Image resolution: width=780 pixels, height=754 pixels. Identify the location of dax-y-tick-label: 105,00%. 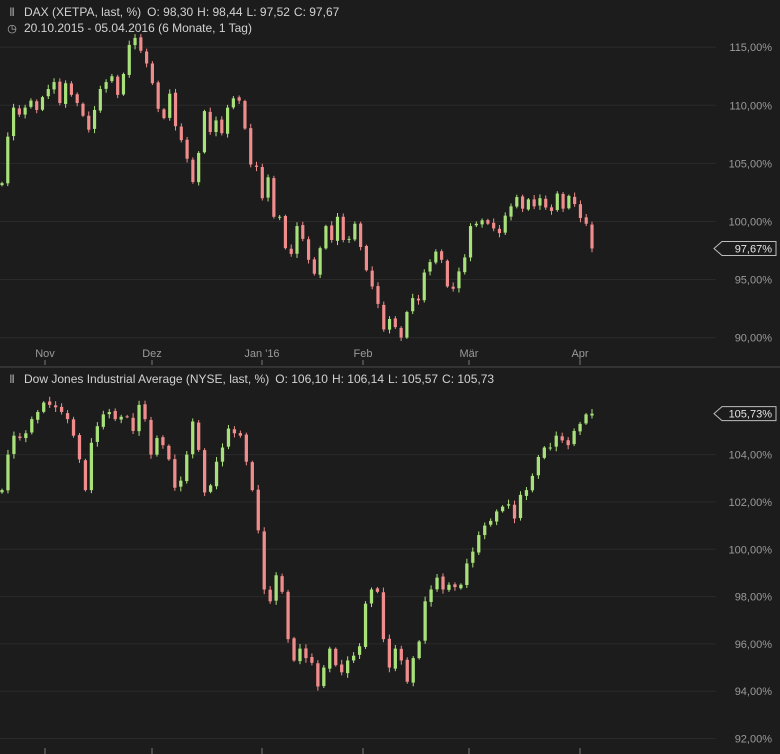
(751, 164).